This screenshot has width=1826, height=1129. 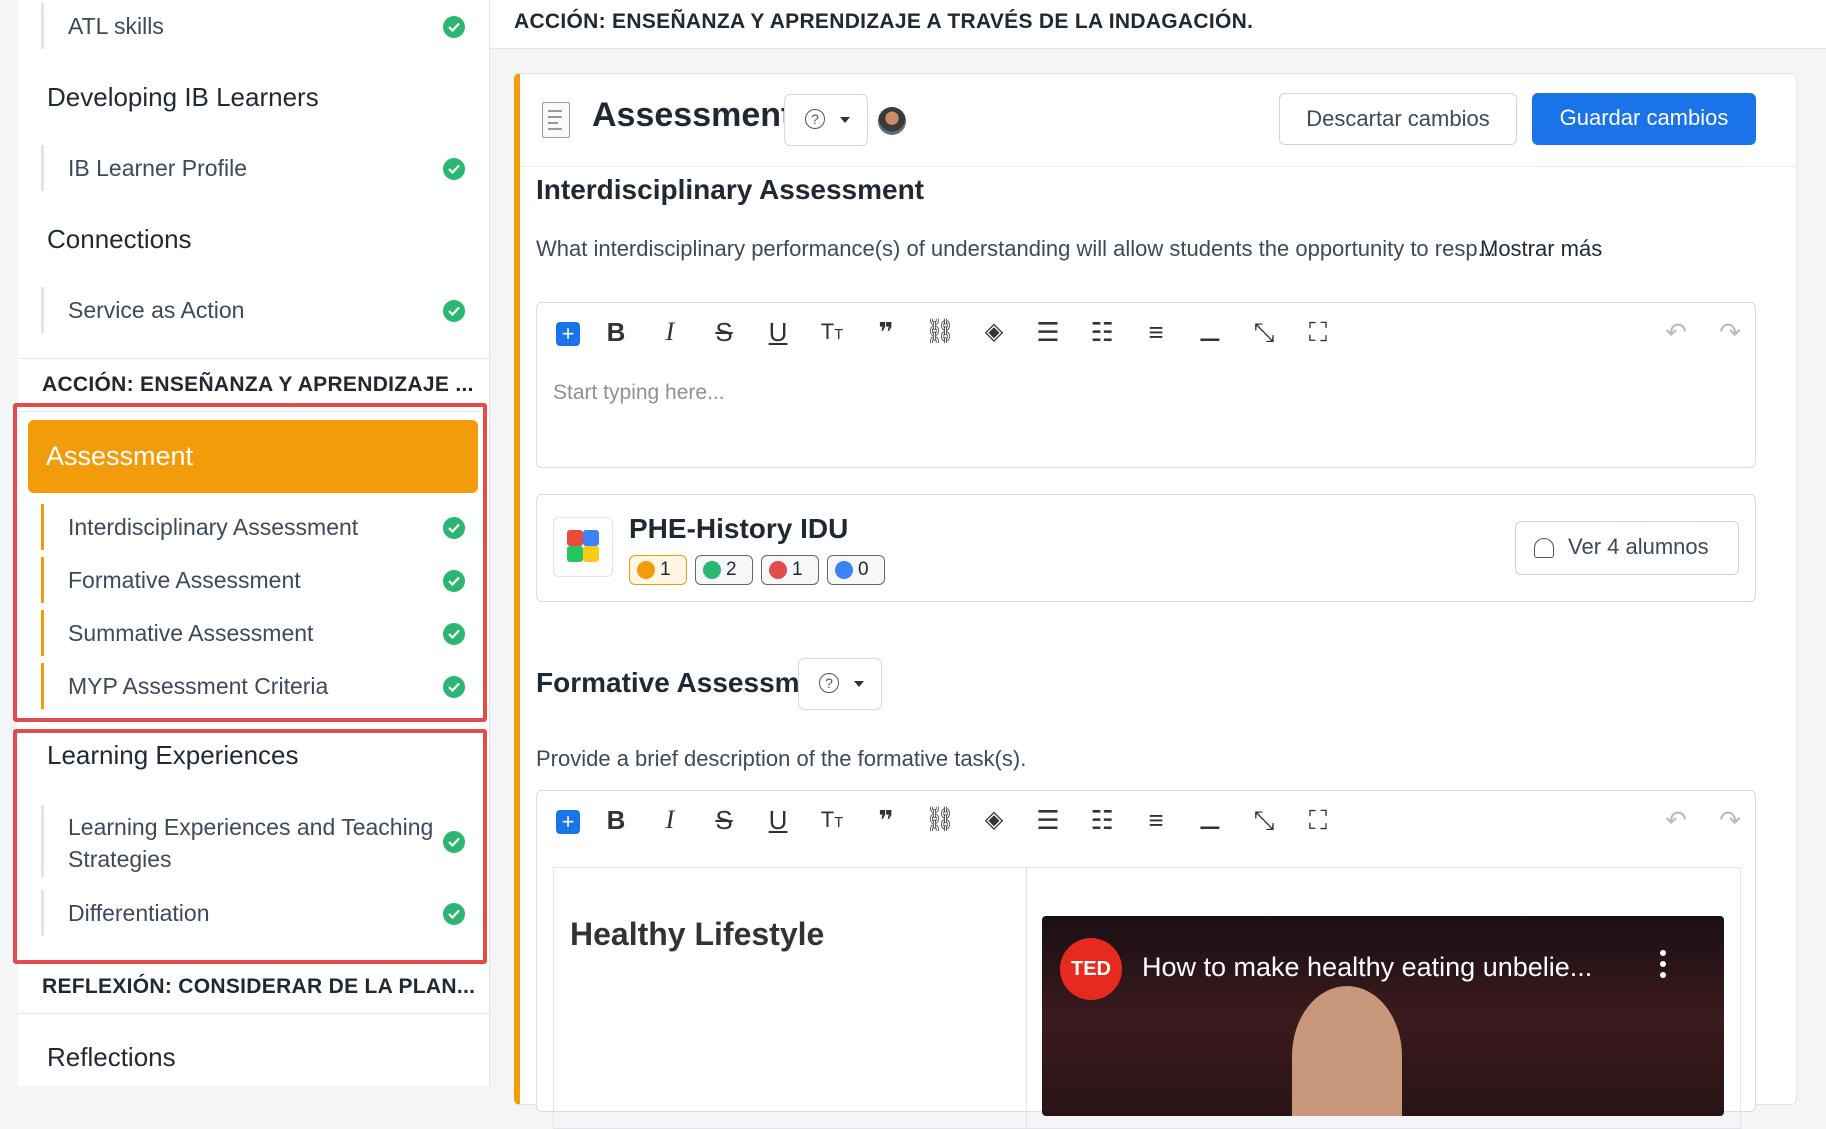 I want to click on highlight-box-assessment, so click(x=250, y=562).